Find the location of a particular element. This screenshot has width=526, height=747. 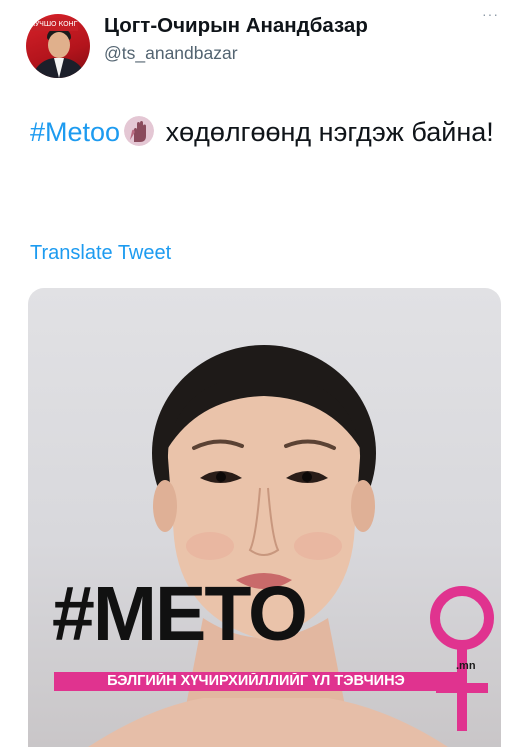

domain-suffix: .mn is located at coordinates (466, 666).